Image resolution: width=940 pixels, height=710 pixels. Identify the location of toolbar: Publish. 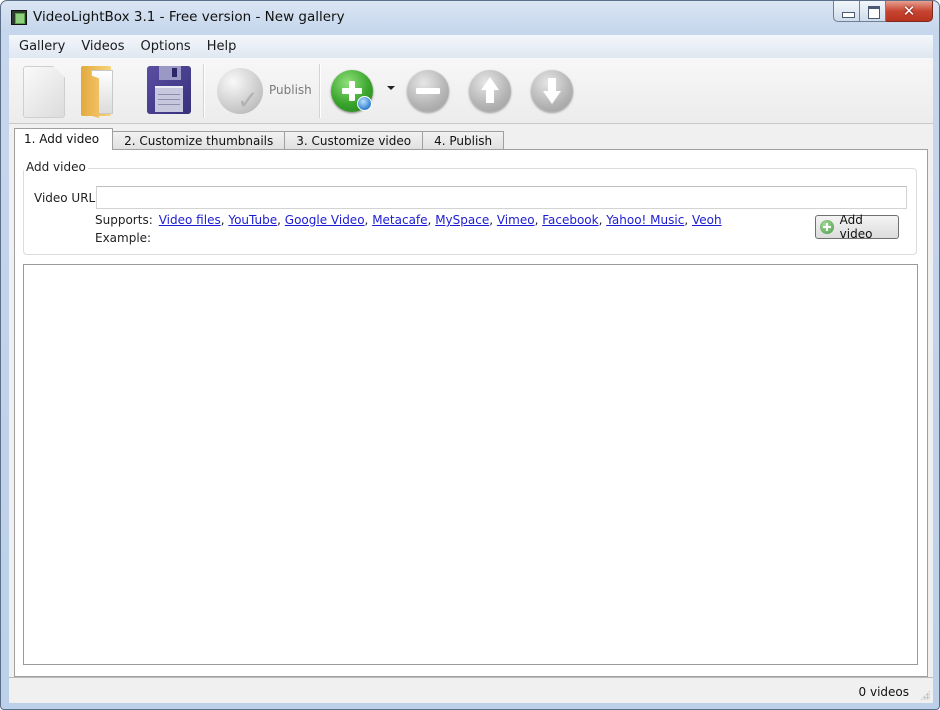
(471, 91).